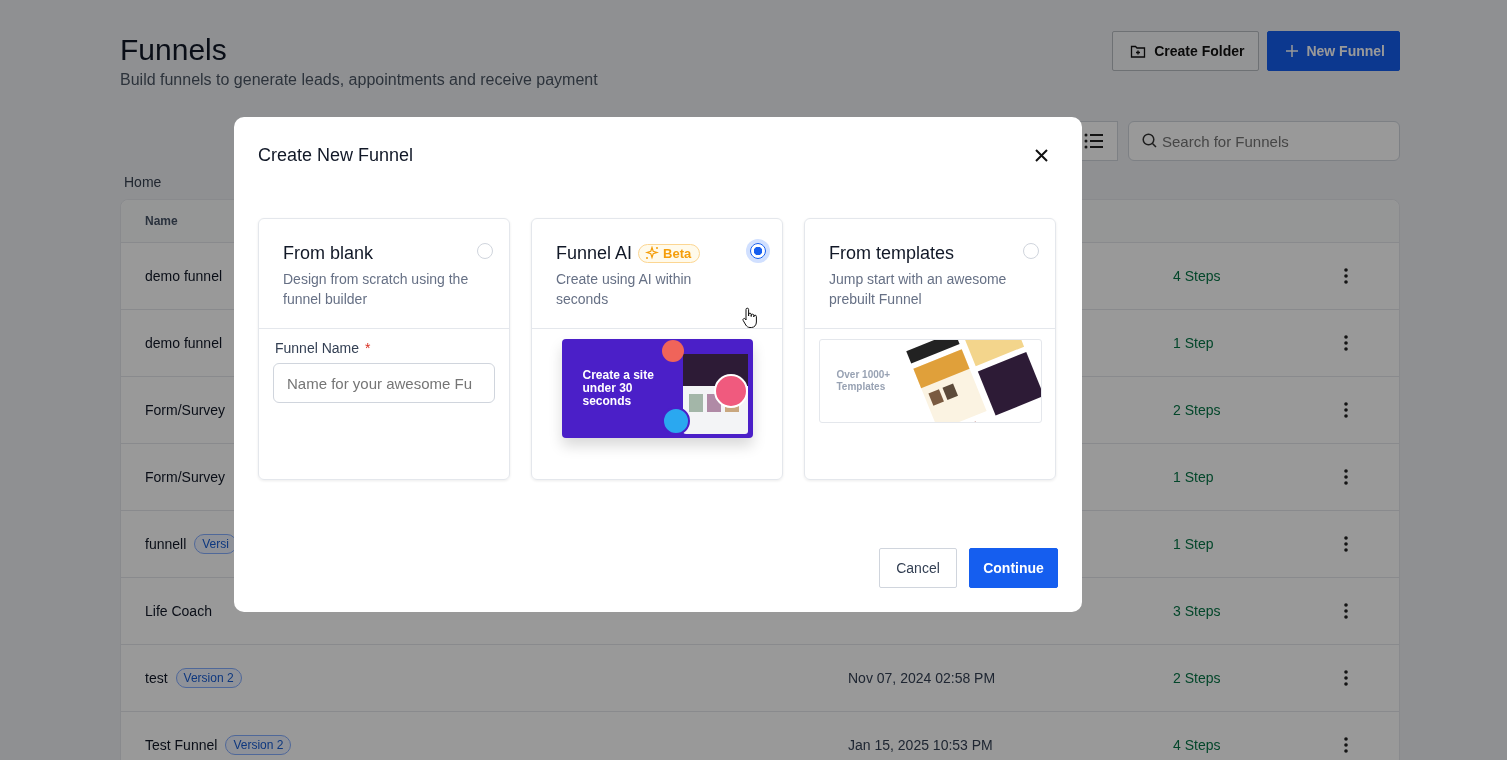 This screenshot has height=760, width=1507. I want to click on version-badge: Versi, so click(215, 544).